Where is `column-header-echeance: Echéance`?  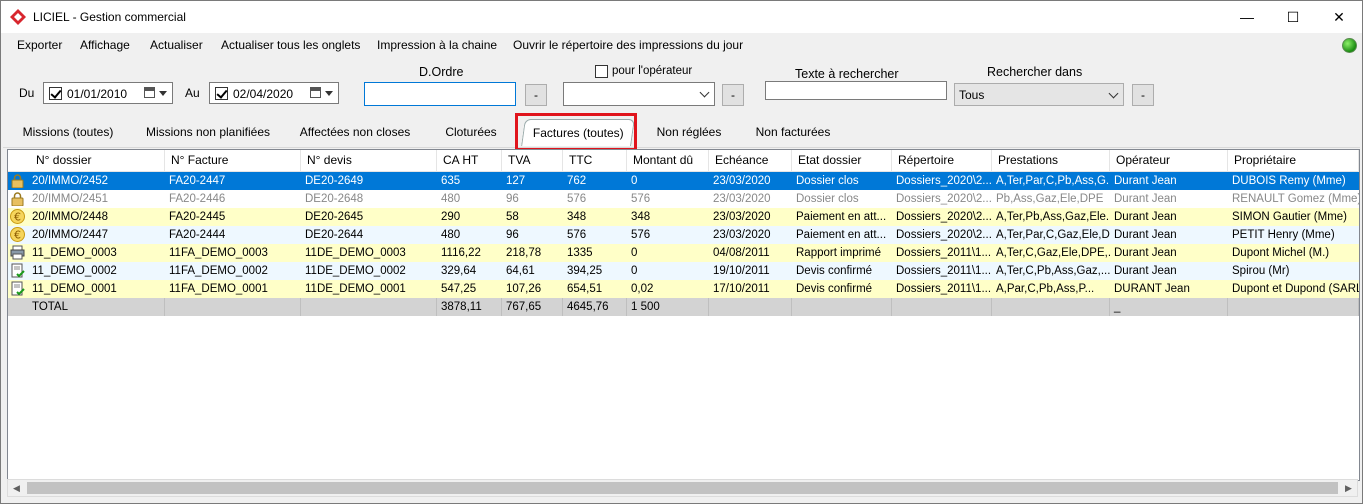
column-header-echeance: Echéance is located at coordinates (750, 160).